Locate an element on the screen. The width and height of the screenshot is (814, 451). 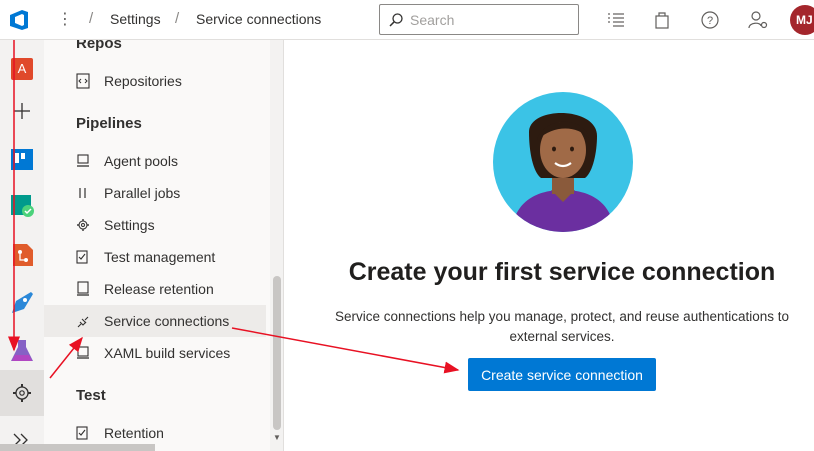
help-icon: ? is located at coordinates (710, 20).